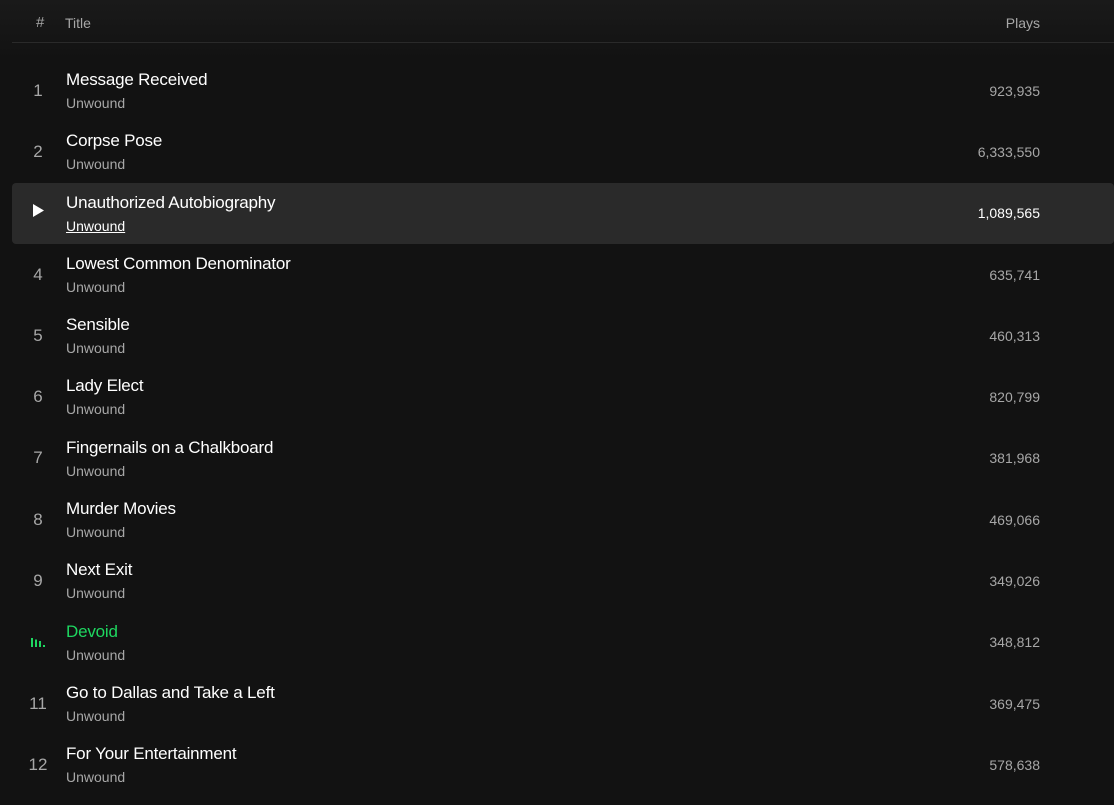 The height and width of the screenshot is (805, 1114). I want to click on track-number: 7, so click(38, 458).